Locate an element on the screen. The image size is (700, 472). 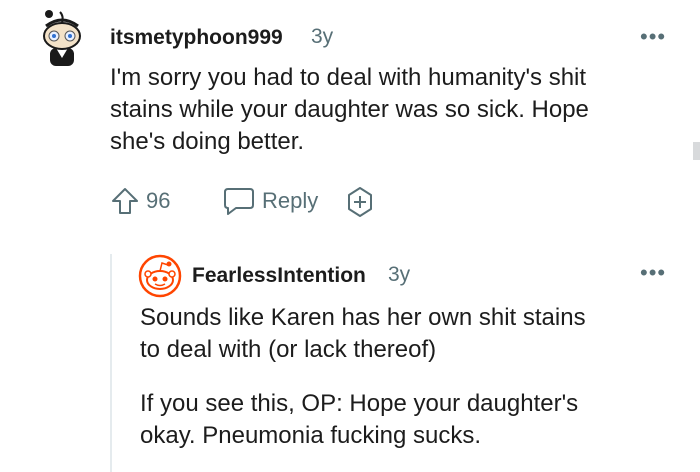
award-icon is located at coordinates (360, 202).